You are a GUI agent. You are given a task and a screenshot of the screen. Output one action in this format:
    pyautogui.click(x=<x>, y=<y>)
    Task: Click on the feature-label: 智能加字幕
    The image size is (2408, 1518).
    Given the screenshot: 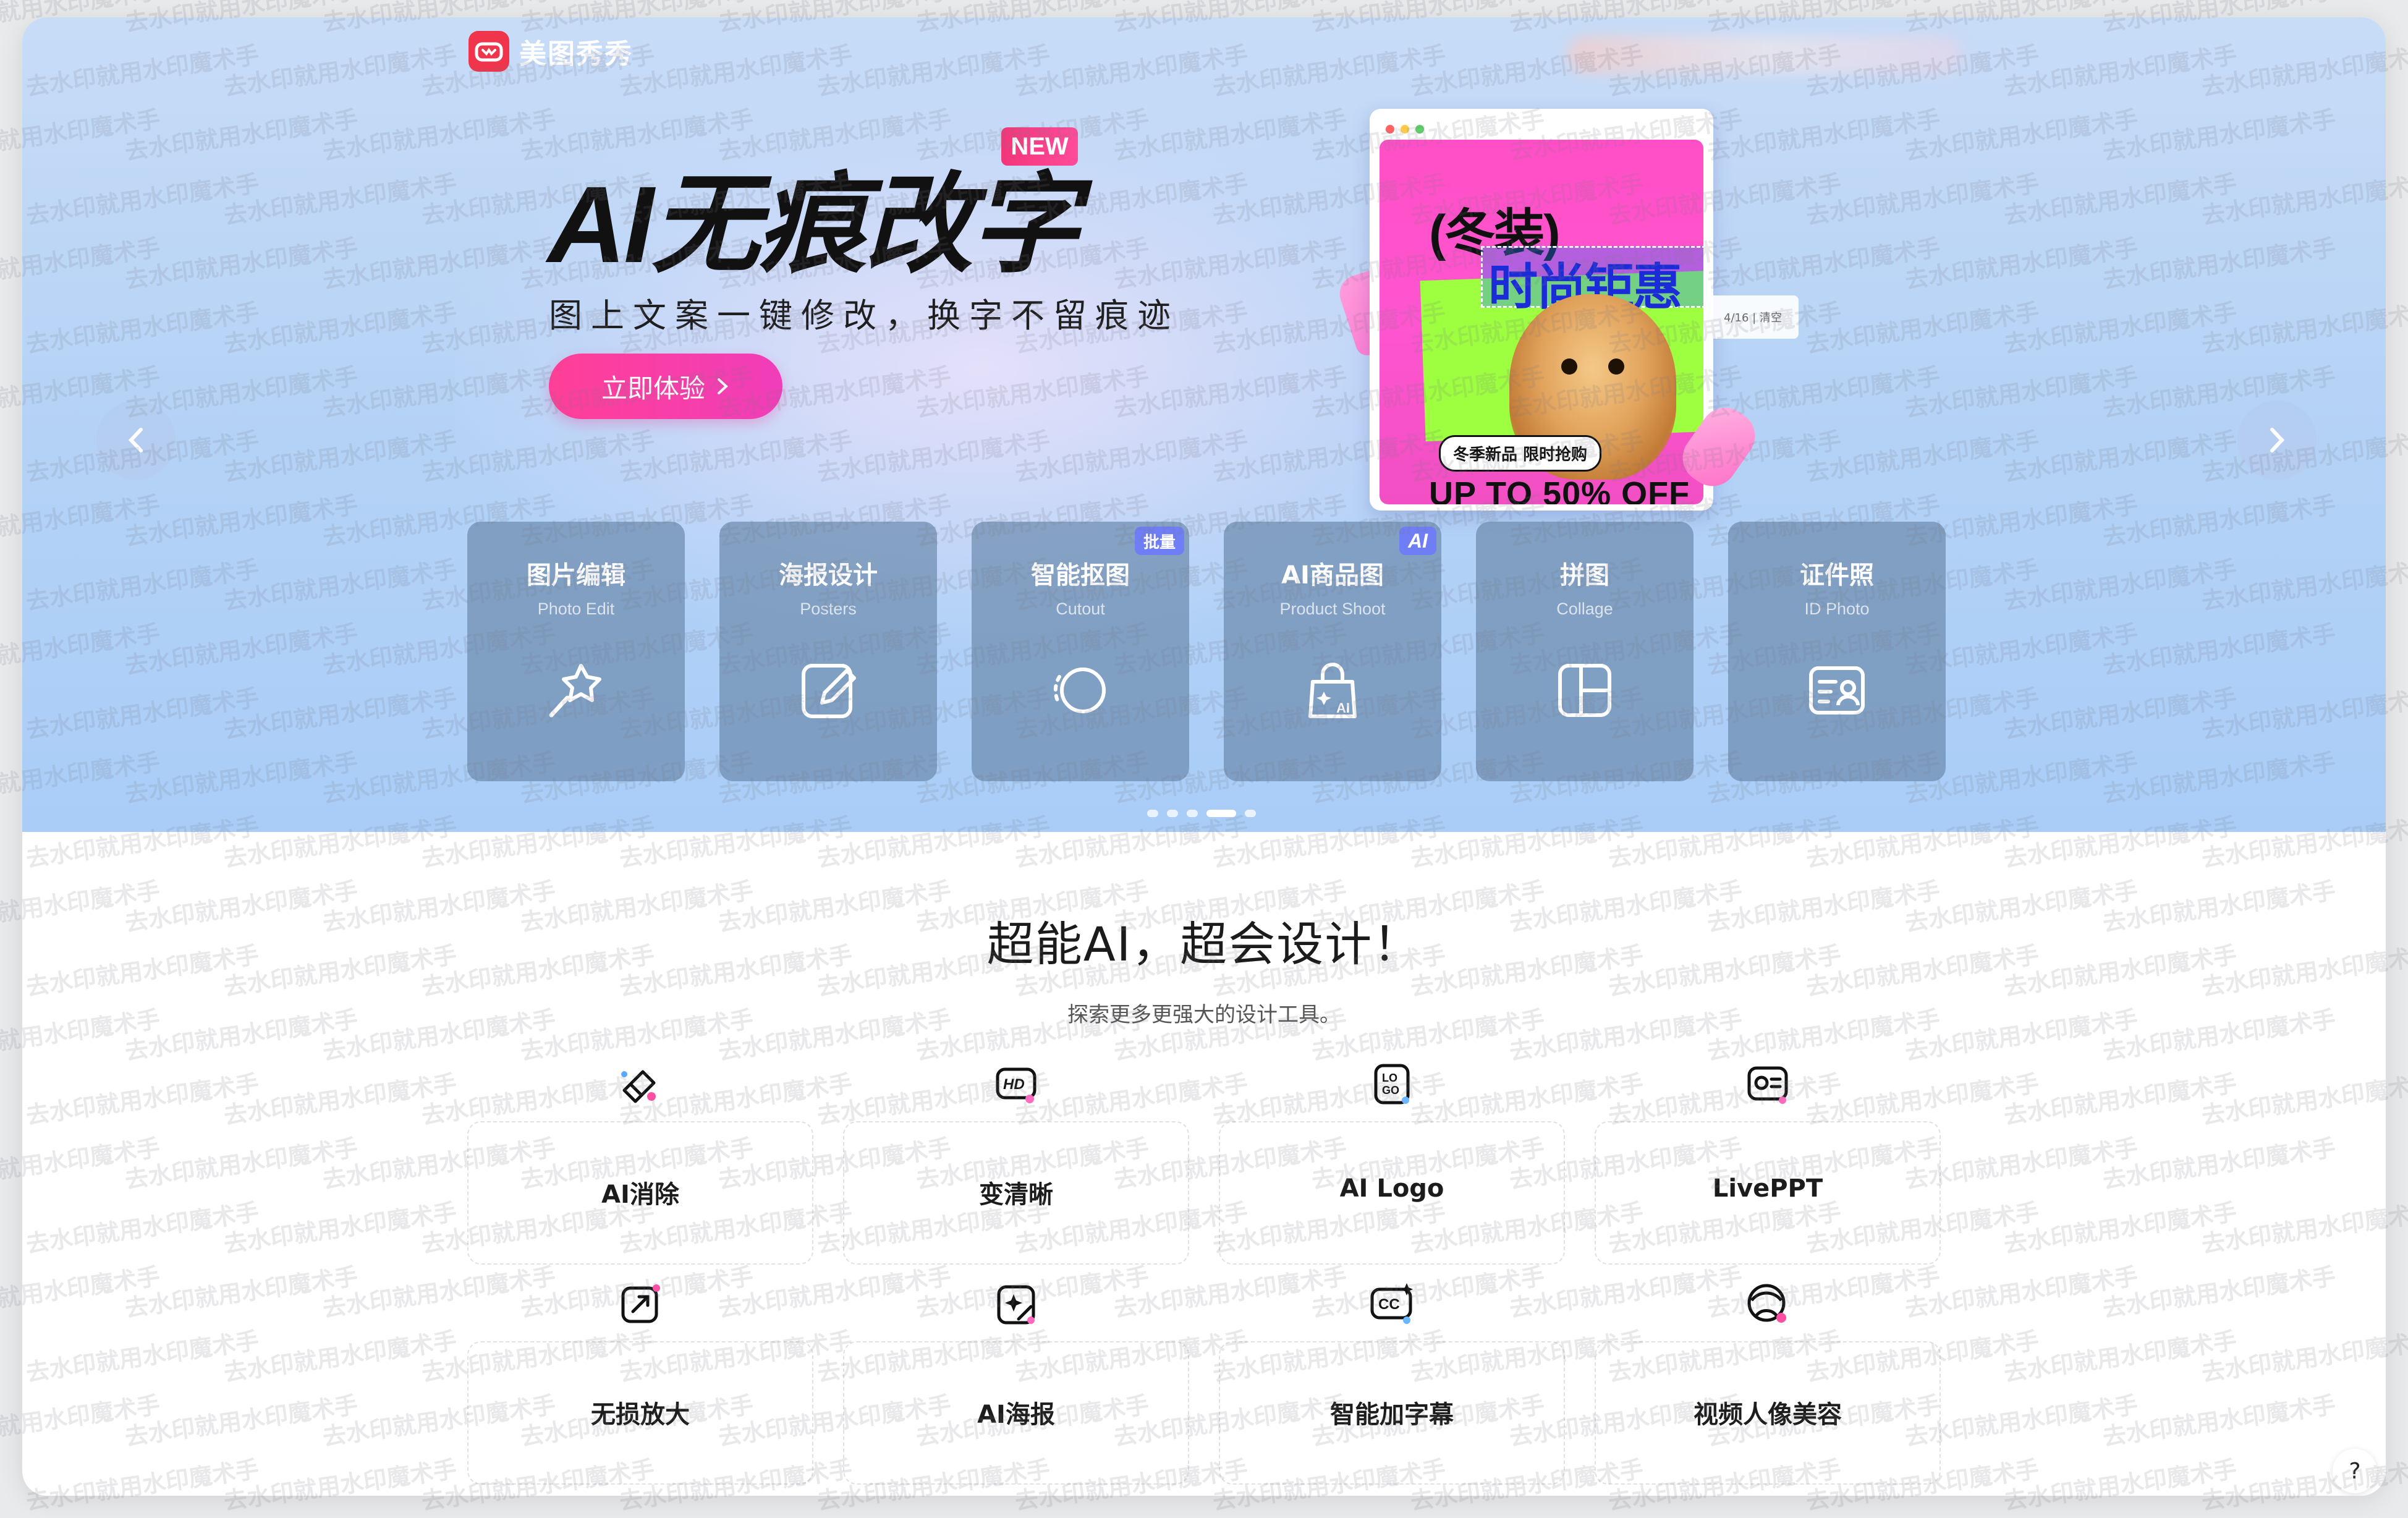 What is the action you would take?
    pyautogui.click(x=1392, y=1415)
    